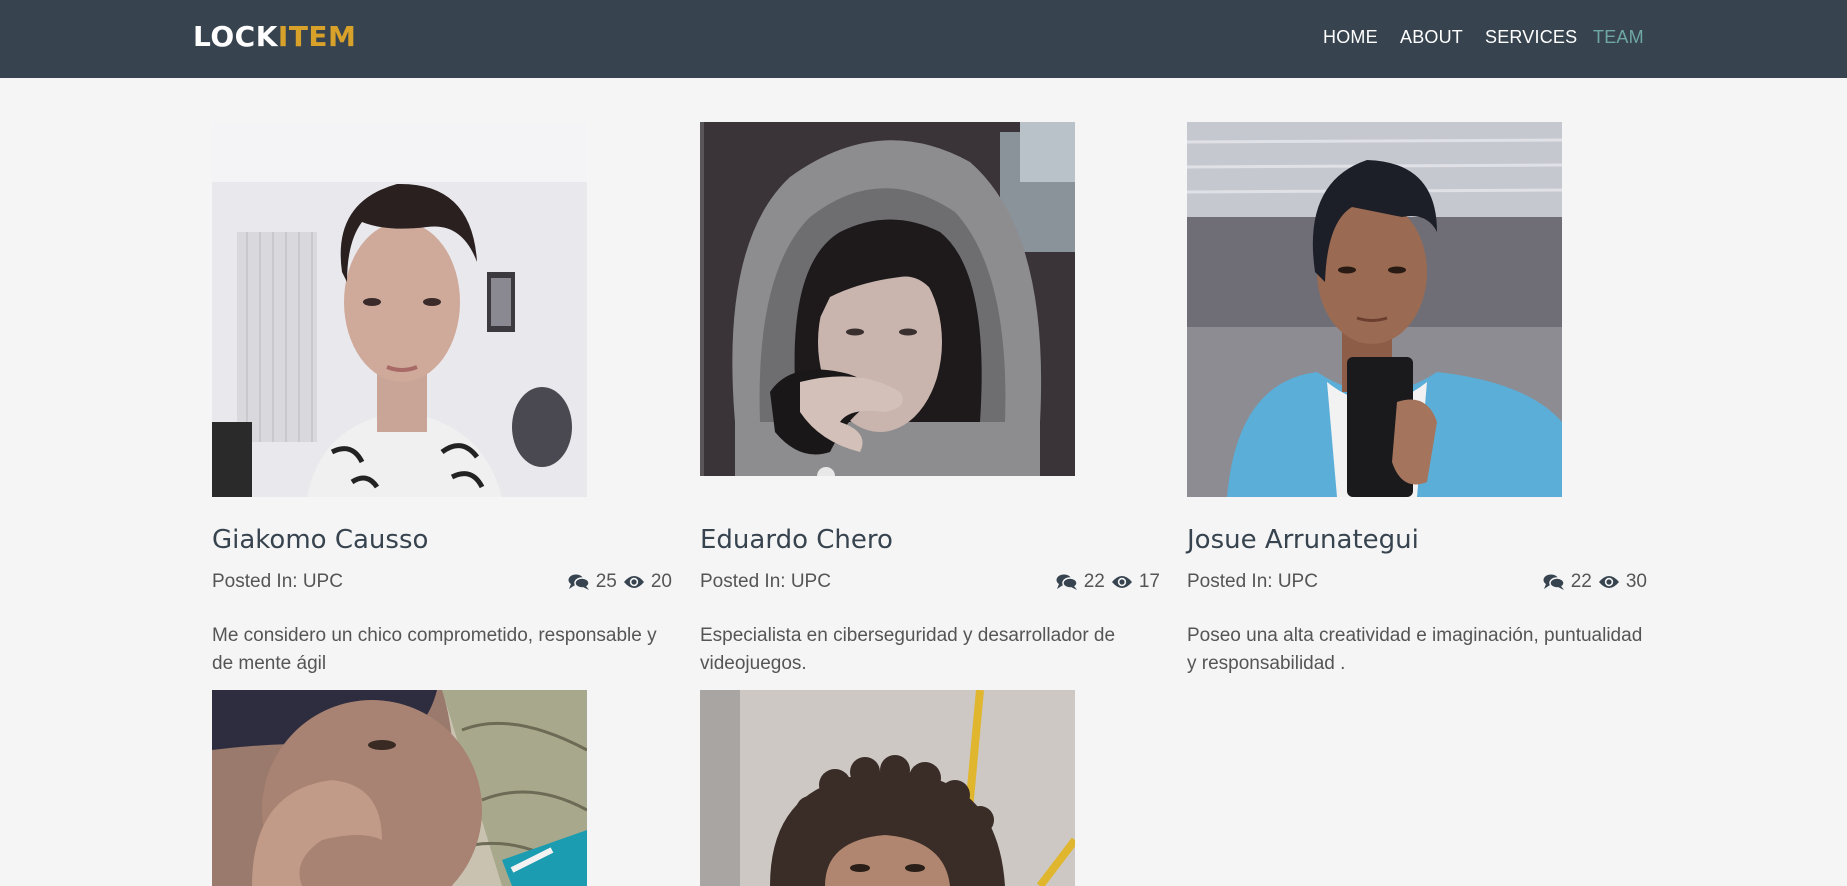 Image resolution: width=1847 pixels, height=886 pixels. I want to click on brand-logo-part1: LOCK, so click(235, 36).